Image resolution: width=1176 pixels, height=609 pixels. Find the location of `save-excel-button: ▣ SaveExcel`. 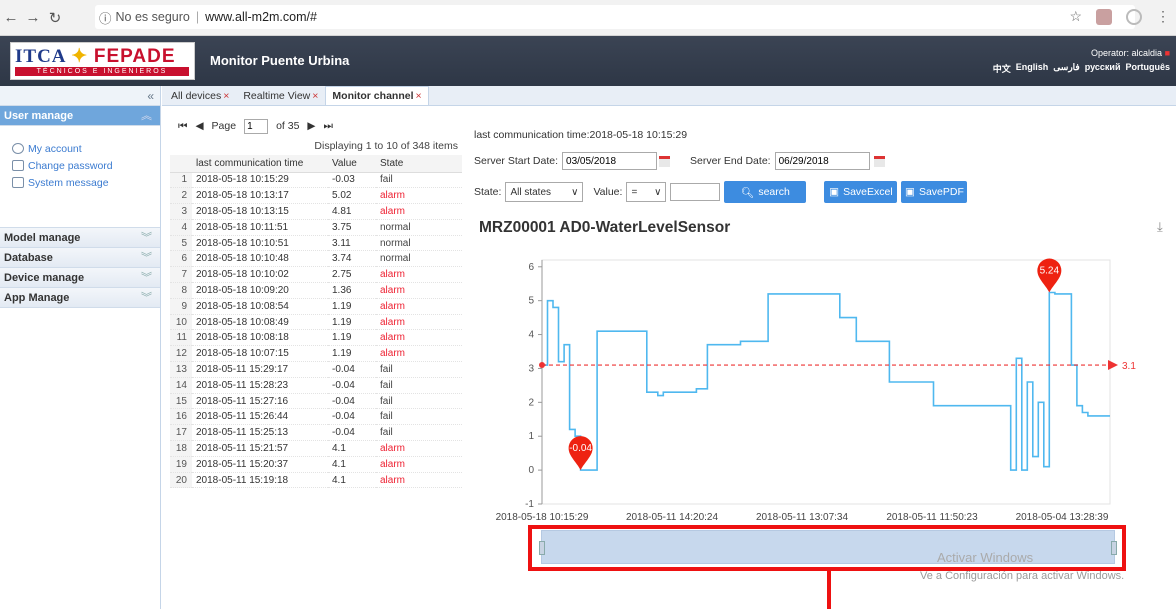

save-excel-button: ▣ SaveExcel is located at coordinates (861, 192).